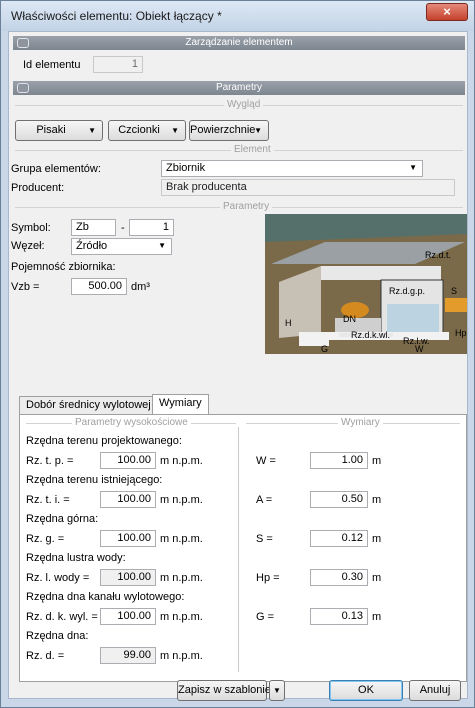 The width and height of the screenshot is (475, 708). I want to click on tab-dimensions: Wymiary, so click(180, 404).